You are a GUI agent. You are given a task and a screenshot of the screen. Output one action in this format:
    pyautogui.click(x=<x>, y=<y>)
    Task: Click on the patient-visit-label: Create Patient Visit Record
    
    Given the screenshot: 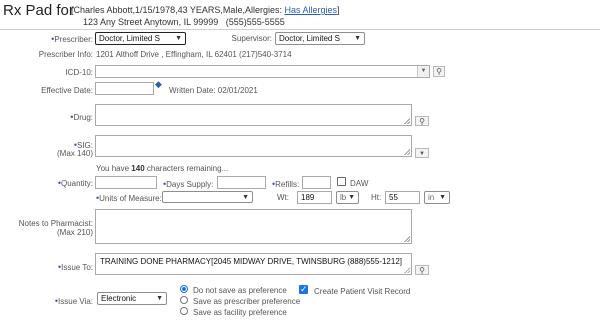 What is the action you would take?
    pyautogui.click(x=362, y=291)
    